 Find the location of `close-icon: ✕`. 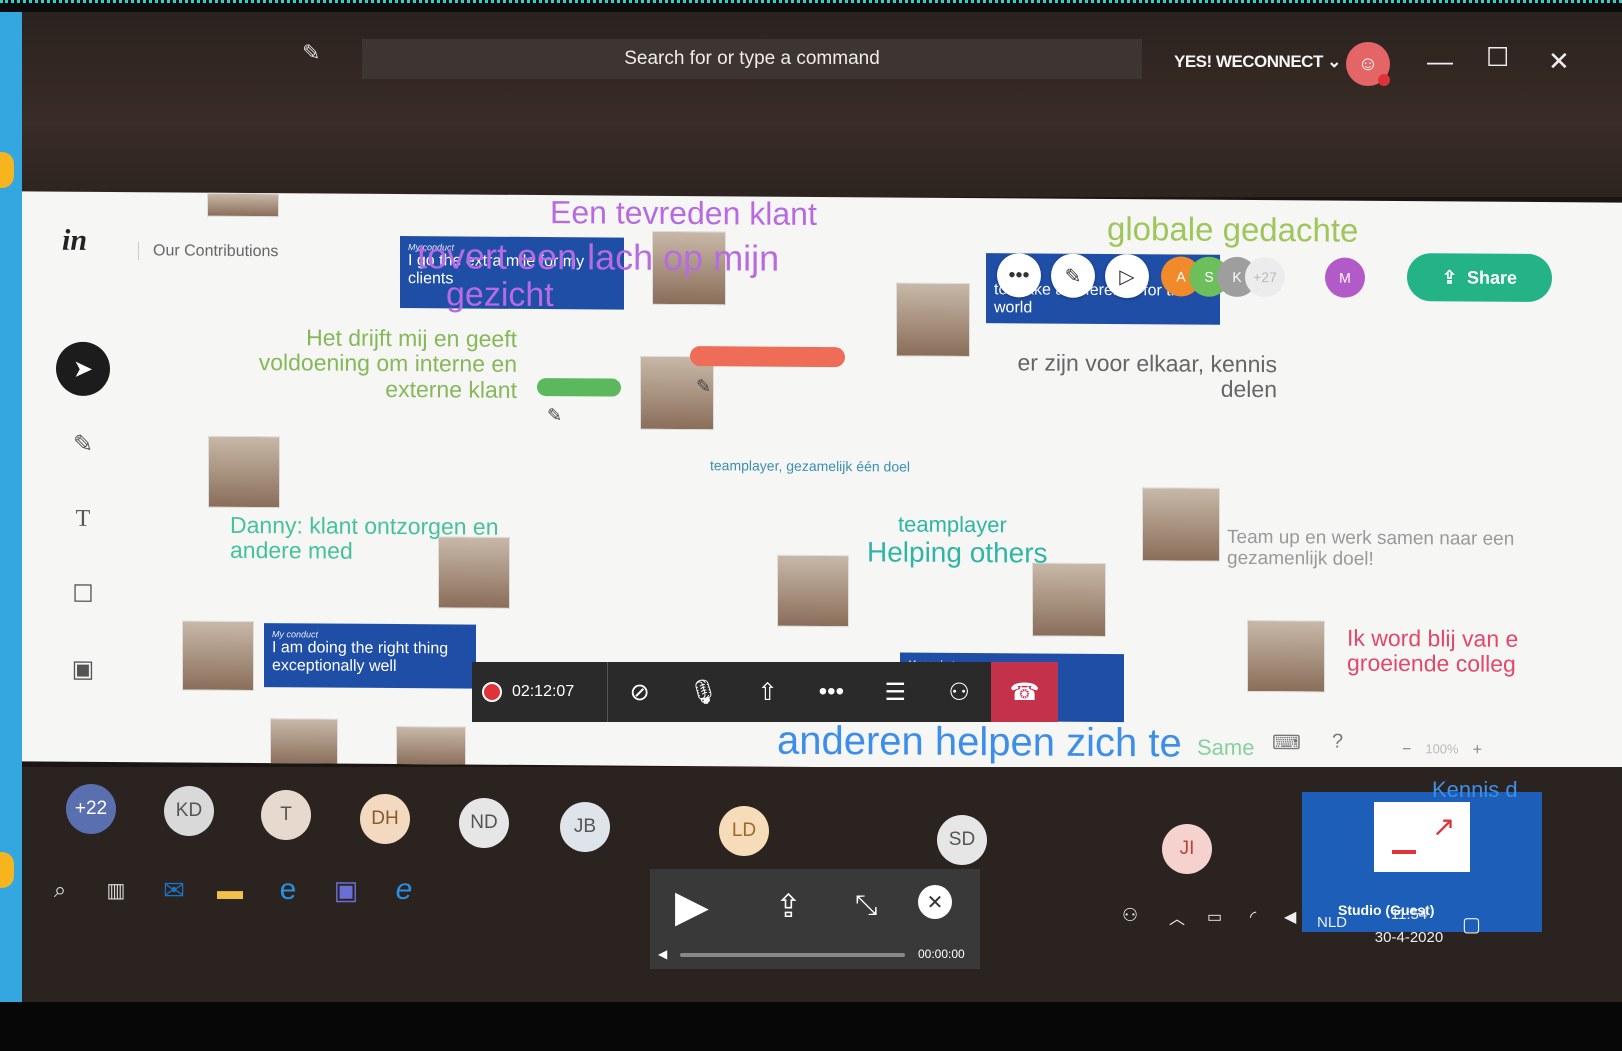

close-icon: ✕ is located at coordinates (935, 902).